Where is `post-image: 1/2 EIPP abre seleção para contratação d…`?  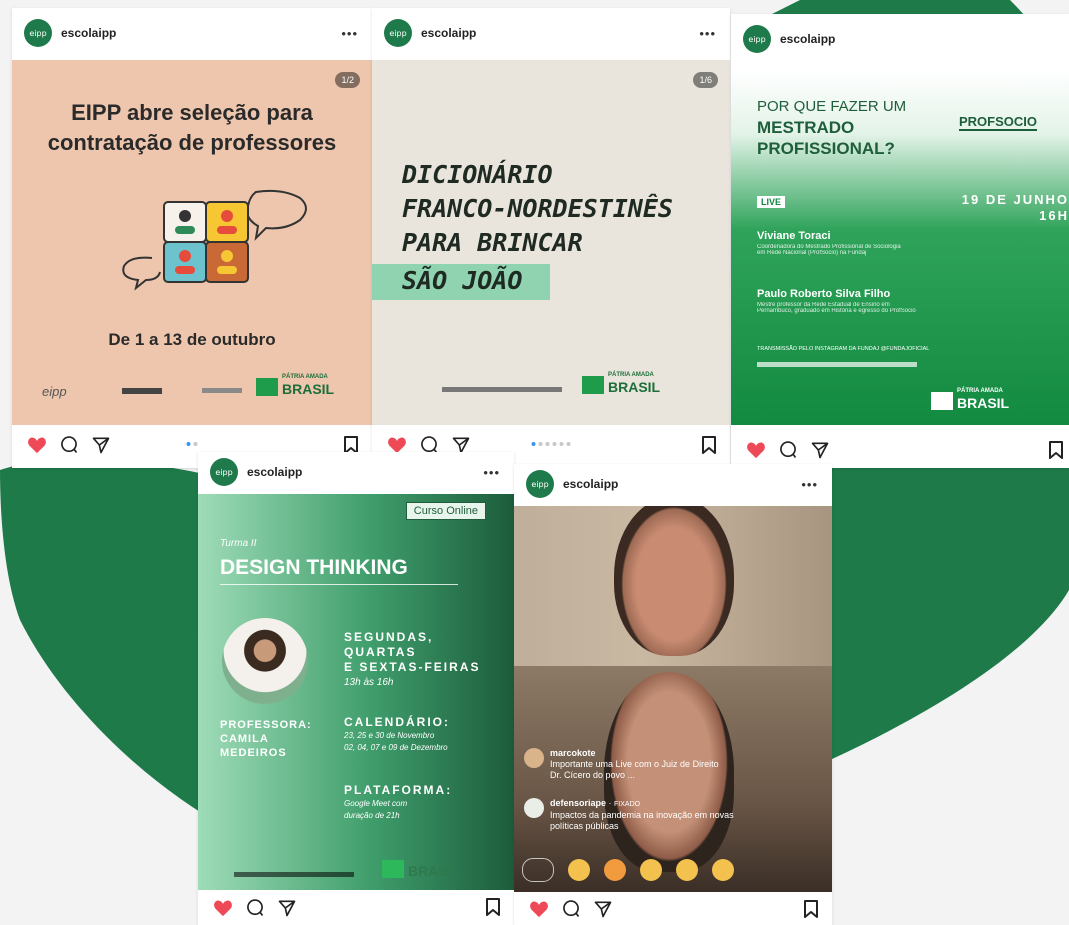 post-image: 1/2 EIPP abre seleção para contratação d… is located at coordinates (192, 242).